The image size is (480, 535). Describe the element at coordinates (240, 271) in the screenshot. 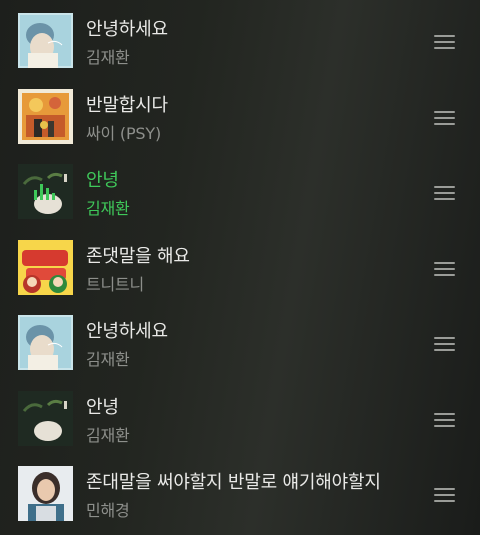

I see `track-row: 존댓말을 해요 트니트니` at that location.